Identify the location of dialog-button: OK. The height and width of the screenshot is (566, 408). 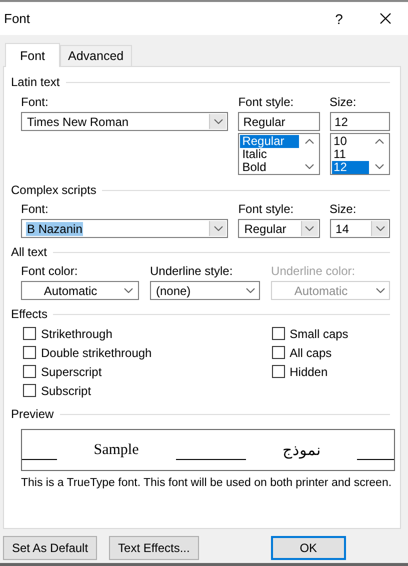
(308, 548).